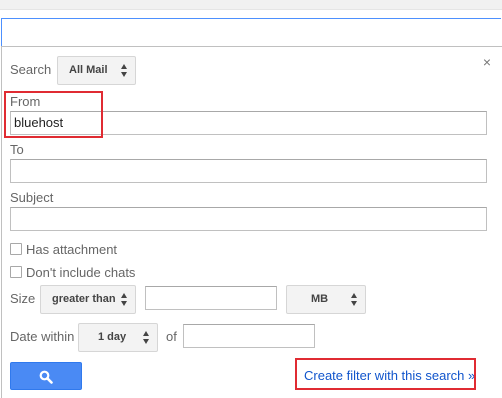 The height and width of the screenshot is (398, 502). Describe the element at coordinates (112, 337) in the screenshot. I see `date-range-value: 1 day` at that location.